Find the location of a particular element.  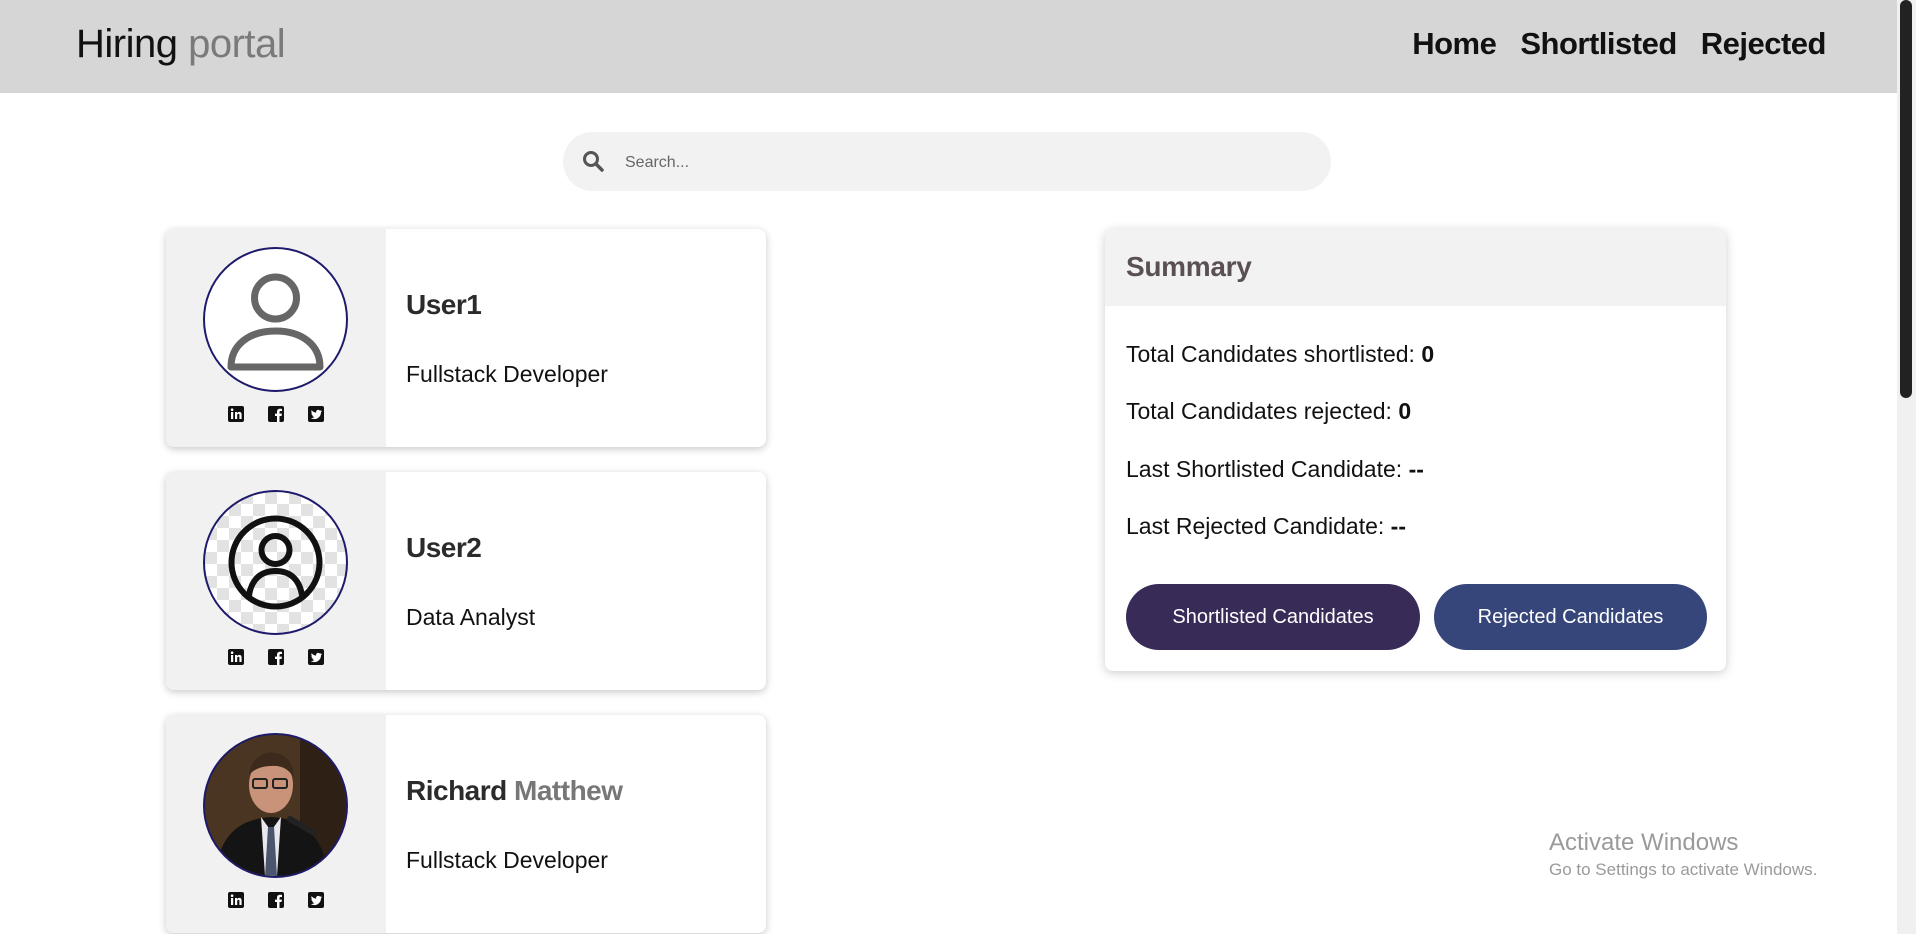

candidate-name: User1 is located at coordinates (444, 305).